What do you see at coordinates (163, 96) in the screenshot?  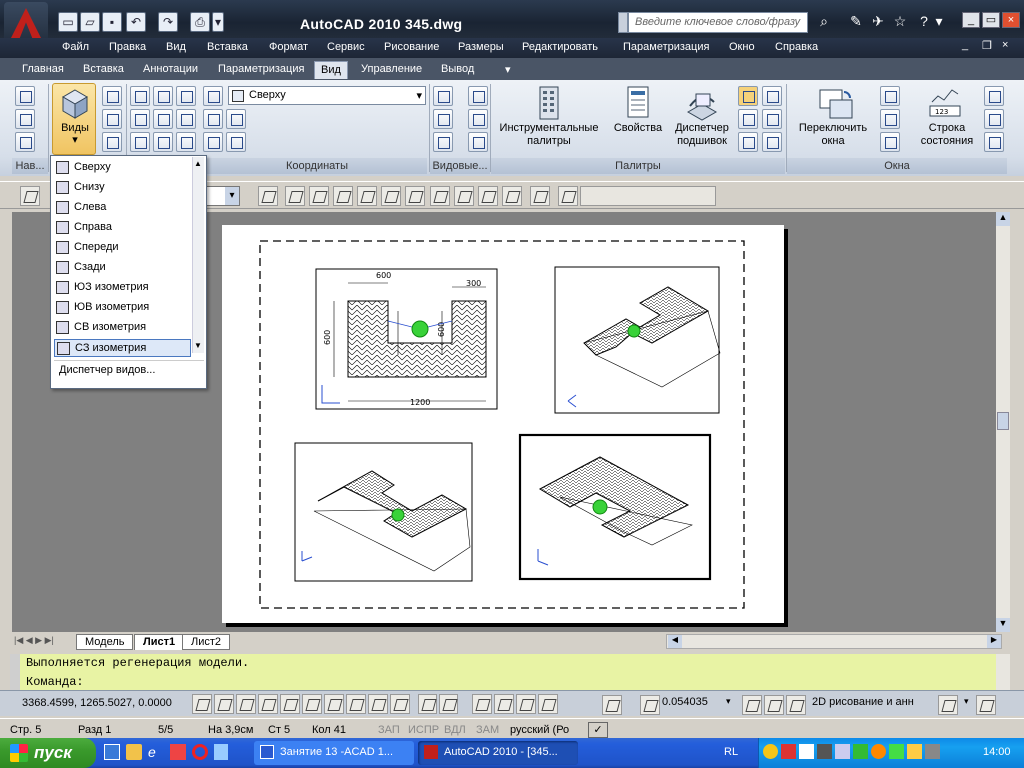 I see `ucs-origin-icon` at bounding box center [163, 96].